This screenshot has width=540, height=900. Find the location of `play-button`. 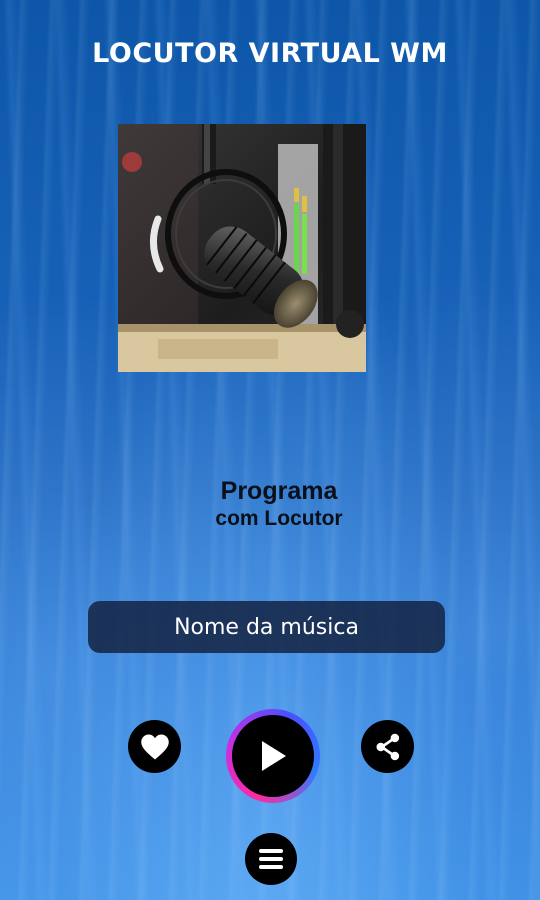

play-button is located at coordinates (273, 756).